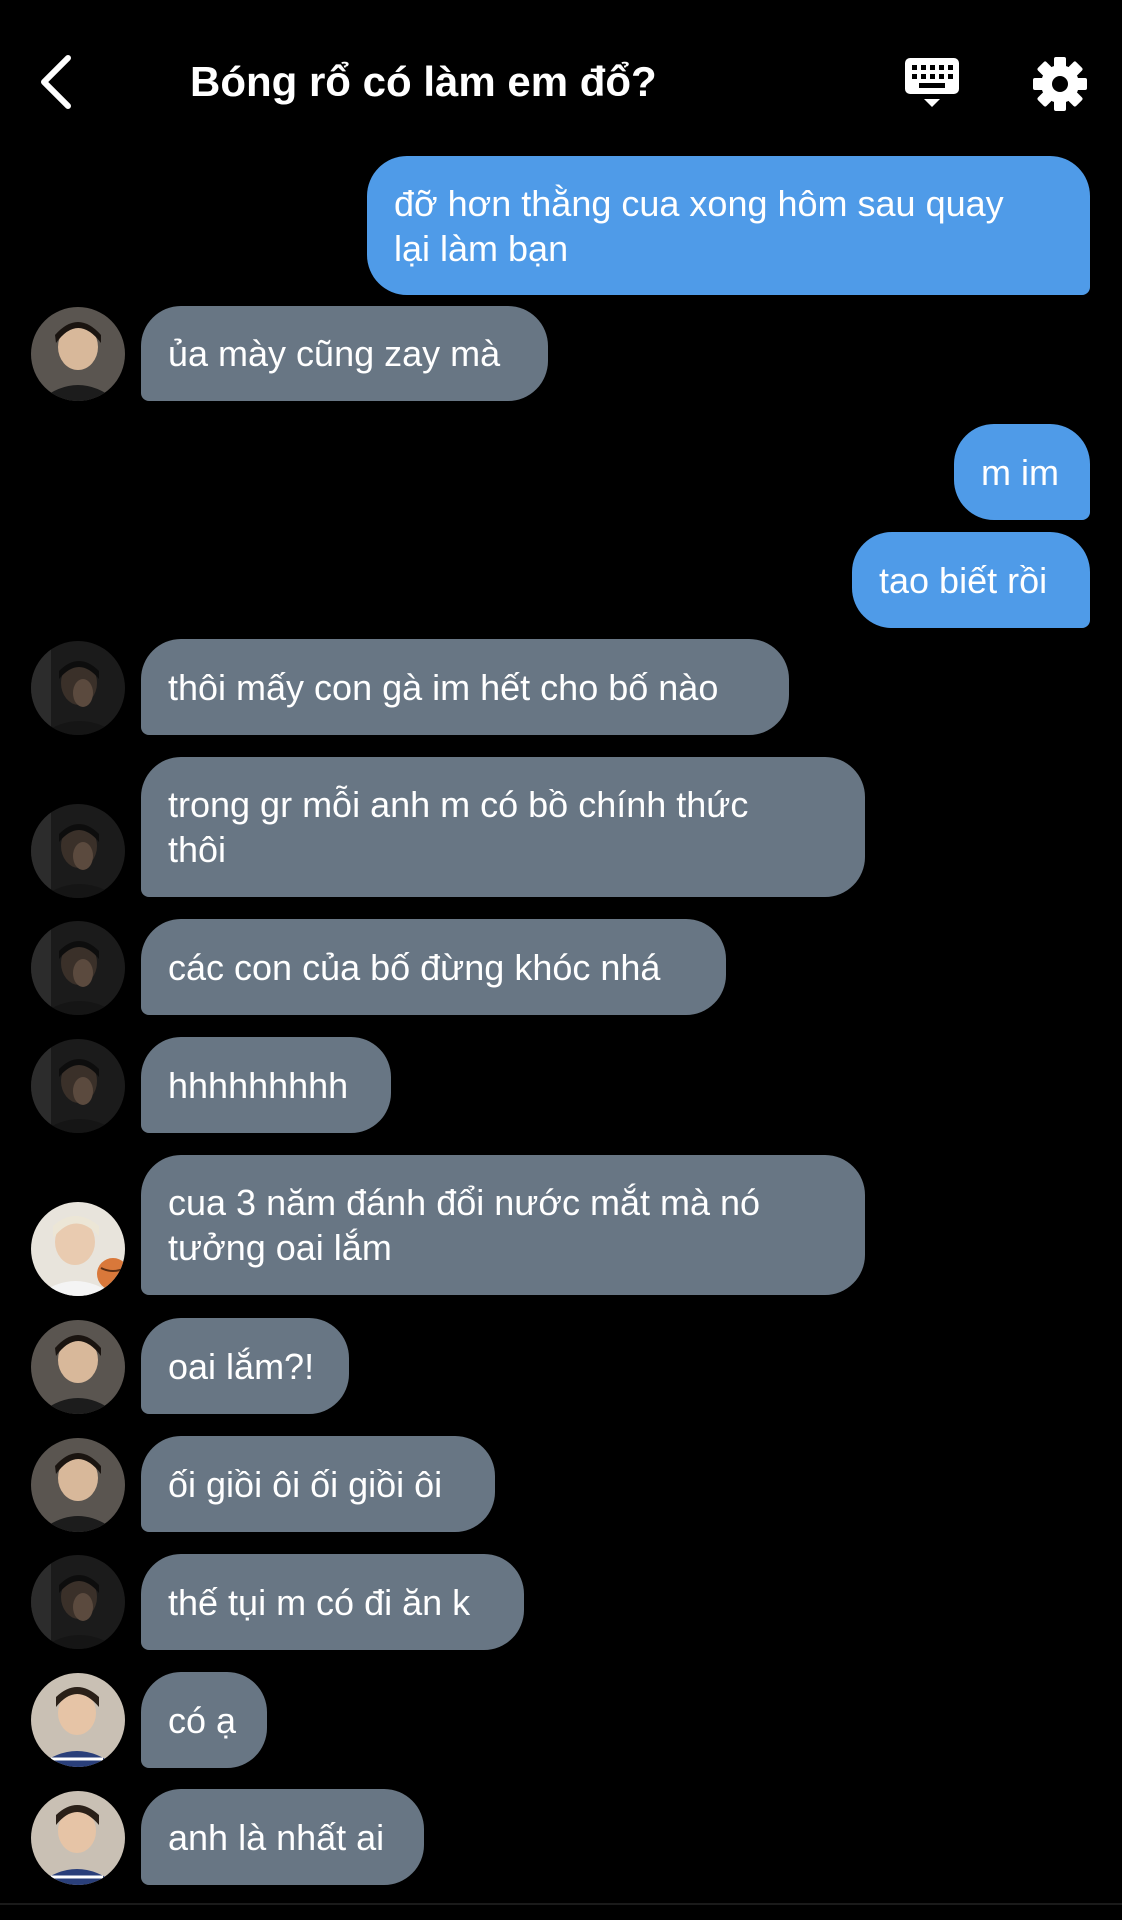 The width and height of the screenshot is (1122, 1920). Describe the element at coordinates (443, 687) in the screenshot. I see `message-text: thôi mấy con gà im hết cho bố nào` at that location.